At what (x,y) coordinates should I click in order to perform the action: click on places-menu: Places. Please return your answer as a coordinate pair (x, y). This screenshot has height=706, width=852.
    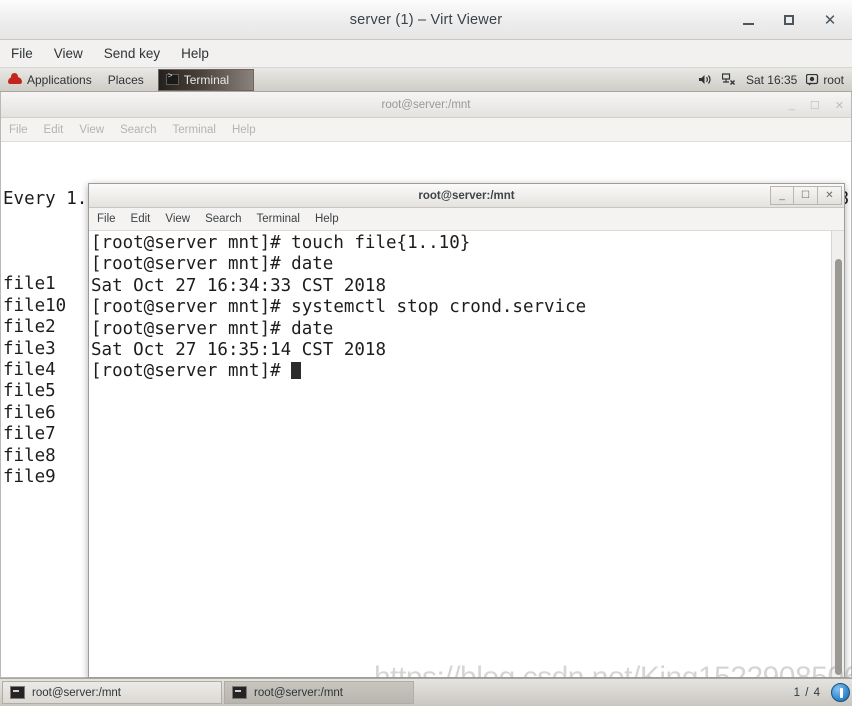
    Looking at the image, I should click on (126, 79).